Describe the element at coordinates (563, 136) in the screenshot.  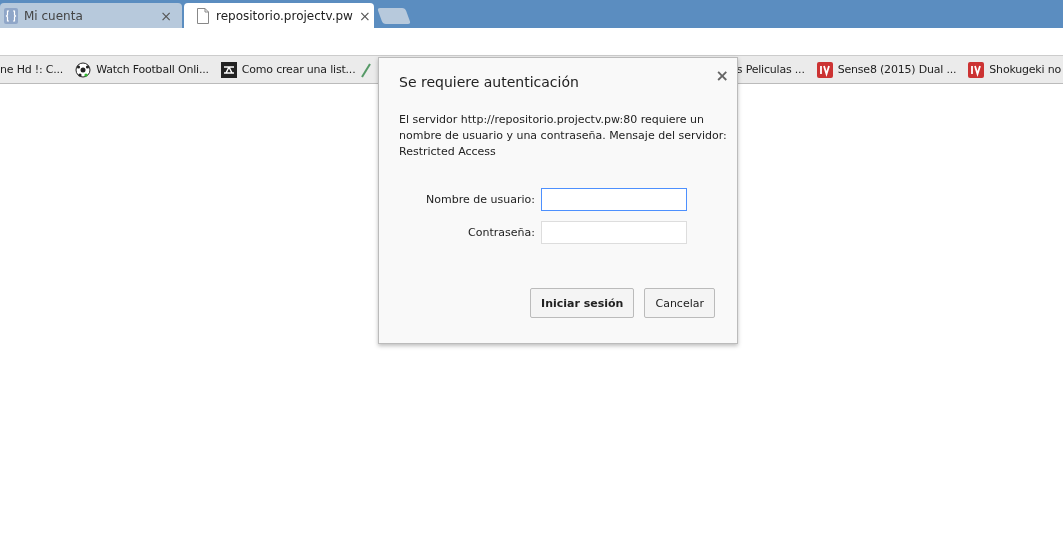
I see `dialog-message: El servidor http://repositorio.projectv.pw:80 requiere un nombre de usuario y una contraseña. Mensaje del servidor: Restricted Access` at that location.